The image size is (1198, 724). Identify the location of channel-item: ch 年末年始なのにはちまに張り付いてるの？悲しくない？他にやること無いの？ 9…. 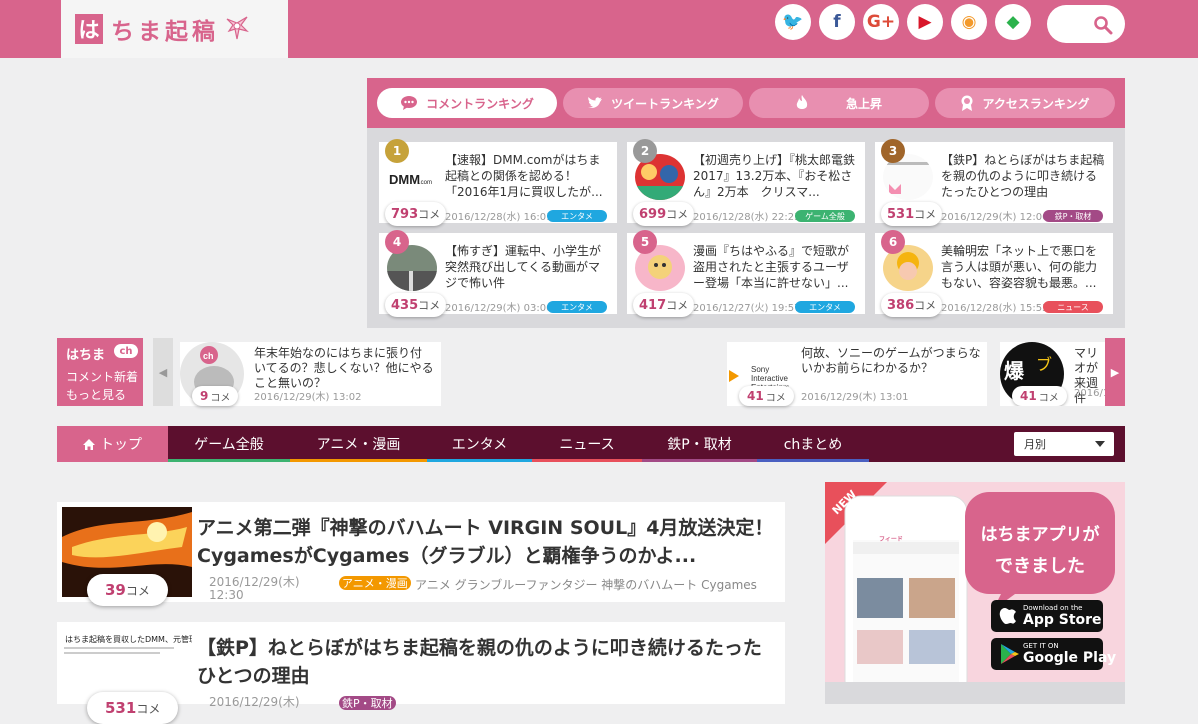
(310, 374).